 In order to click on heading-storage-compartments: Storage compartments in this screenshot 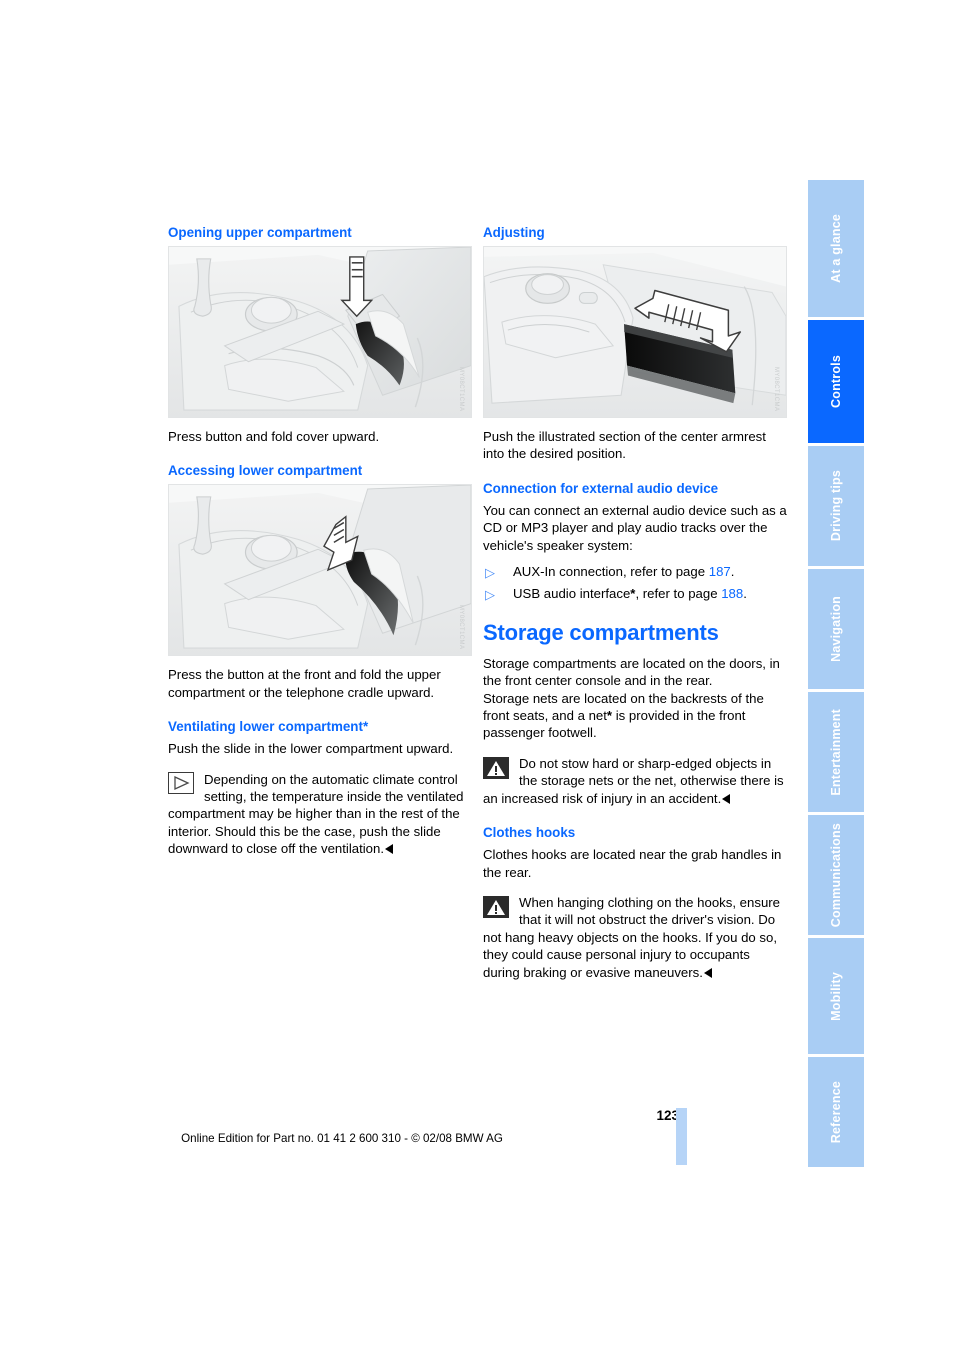, I will do `click(601, 632)`.